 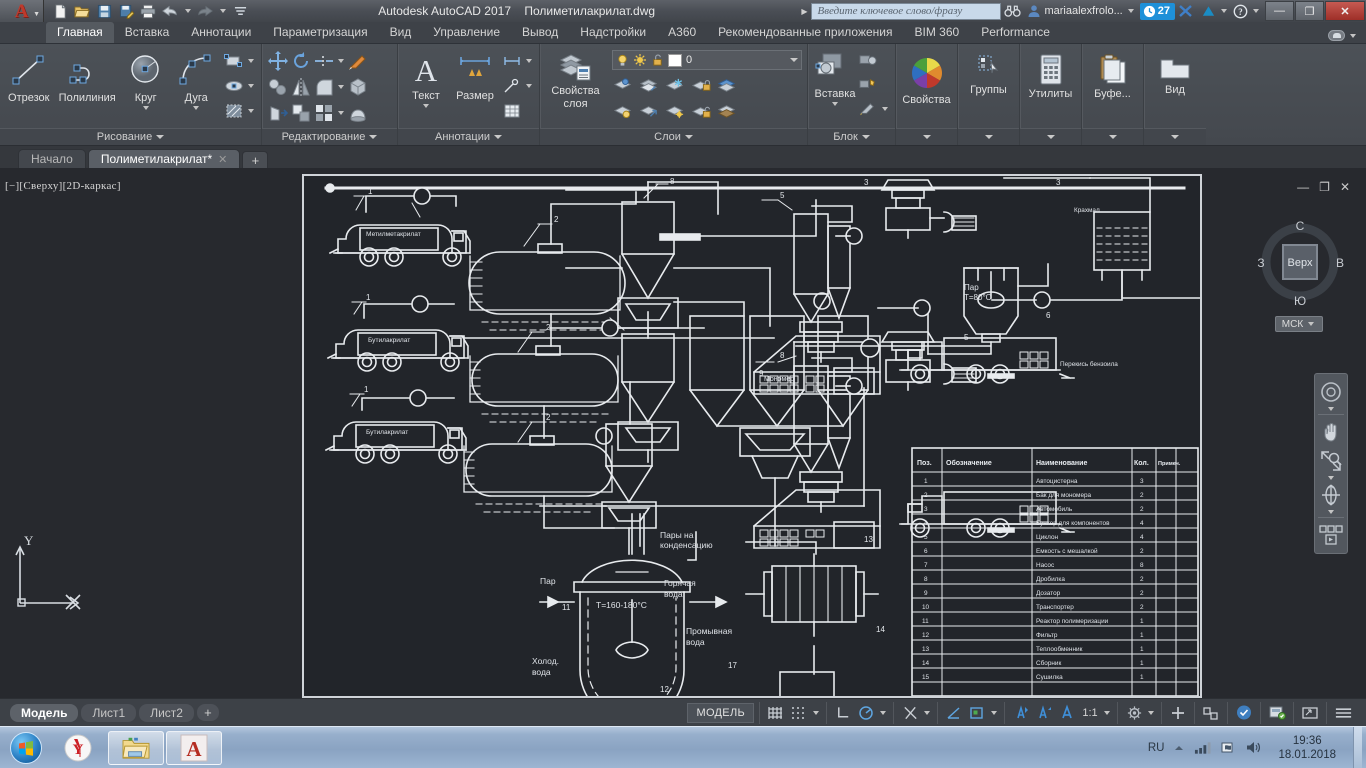 What do you see at coordinates (926, 79) in the screenshot?
I see `properties-button: Свойства` at bounding box center [926, 79].